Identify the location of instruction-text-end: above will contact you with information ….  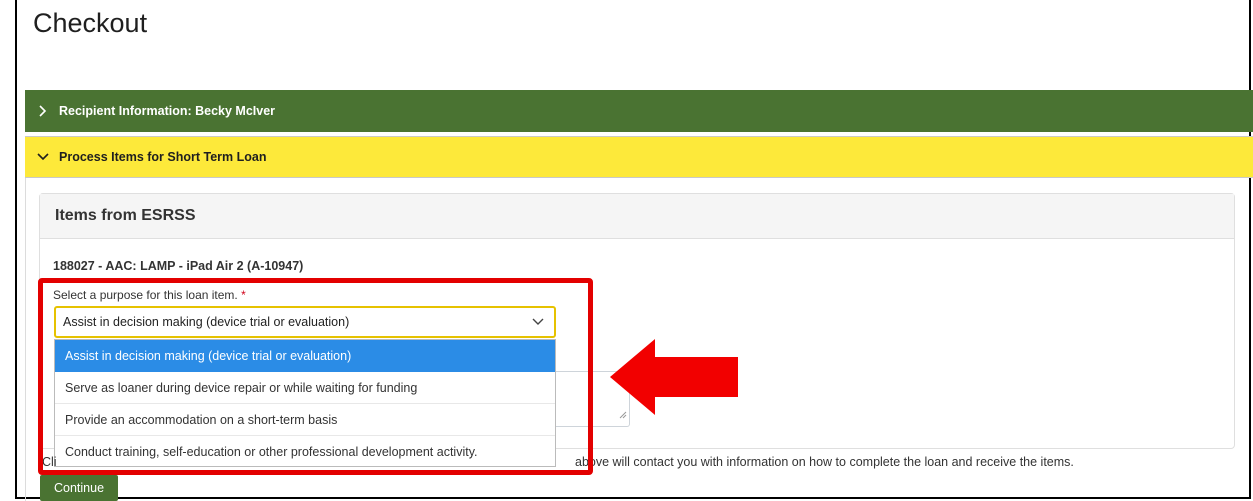
(824, 462).